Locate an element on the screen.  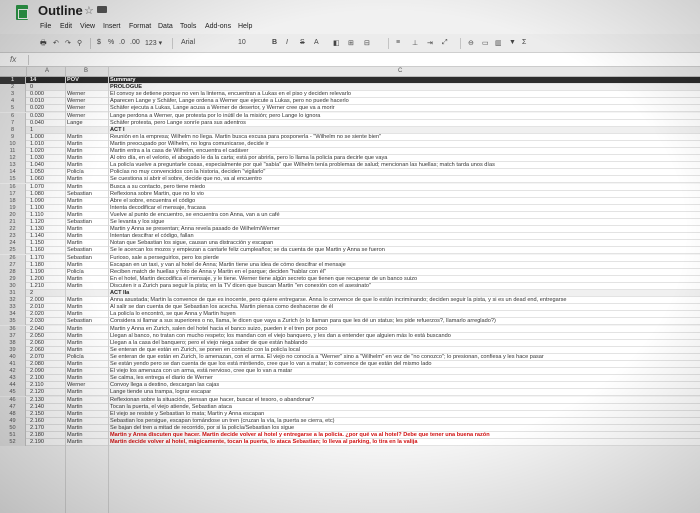
row-number: 26 is located at coordinates (13, 258).